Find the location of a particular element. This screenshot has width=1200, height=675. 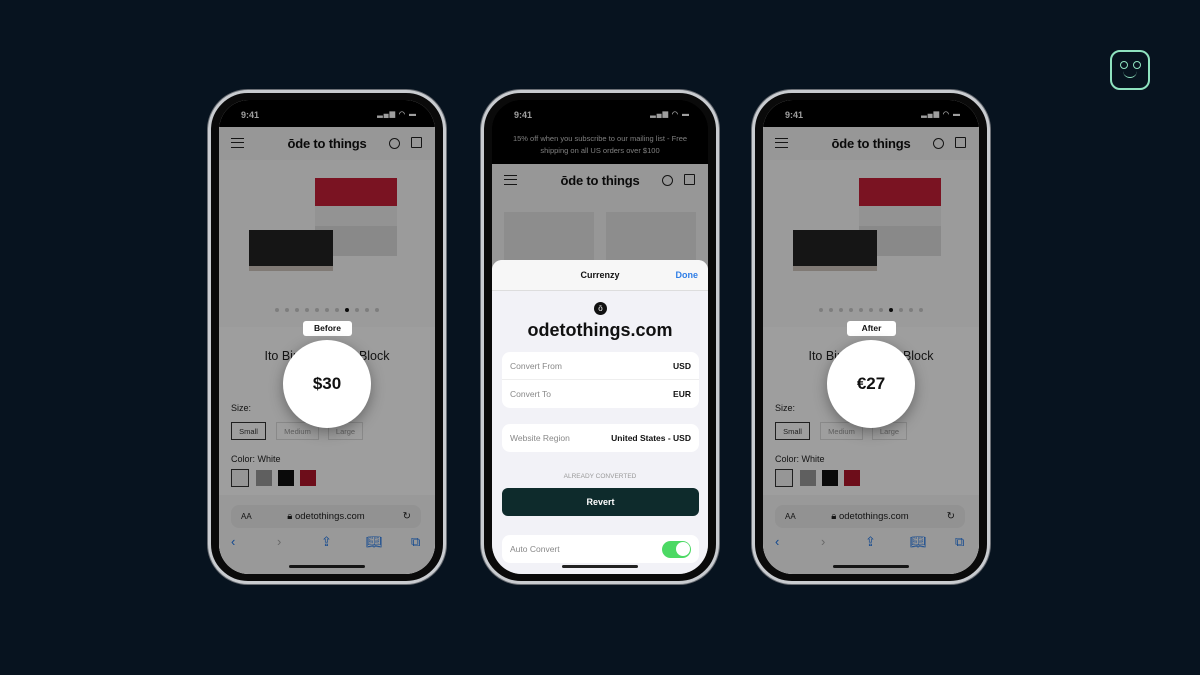

region-value: United States - USD is located at coordinates (651, 438).